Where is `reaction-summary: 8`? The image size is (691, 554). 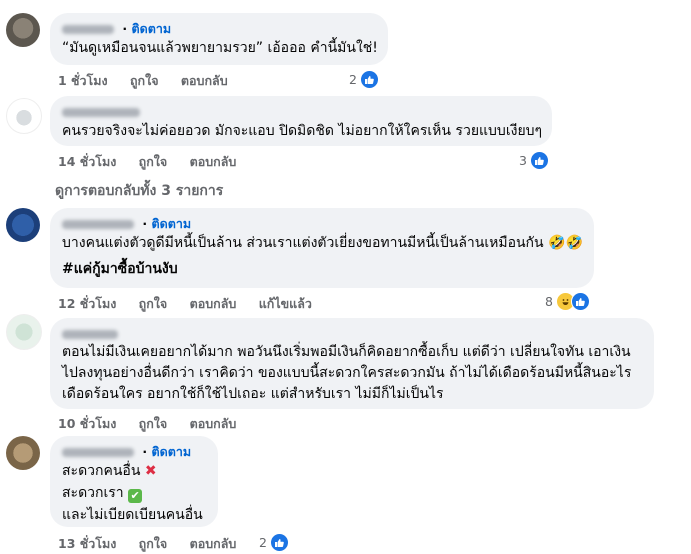
reaction-summary: 8 is located at coordinates (567, 301).